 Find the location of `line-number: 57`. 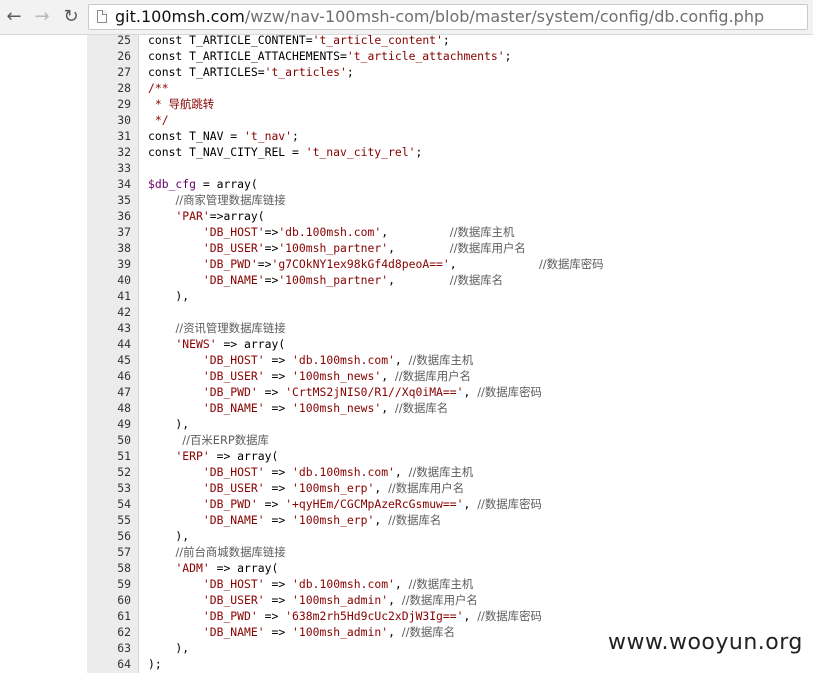

line-number: 57 is located at coordinates (124, 552).